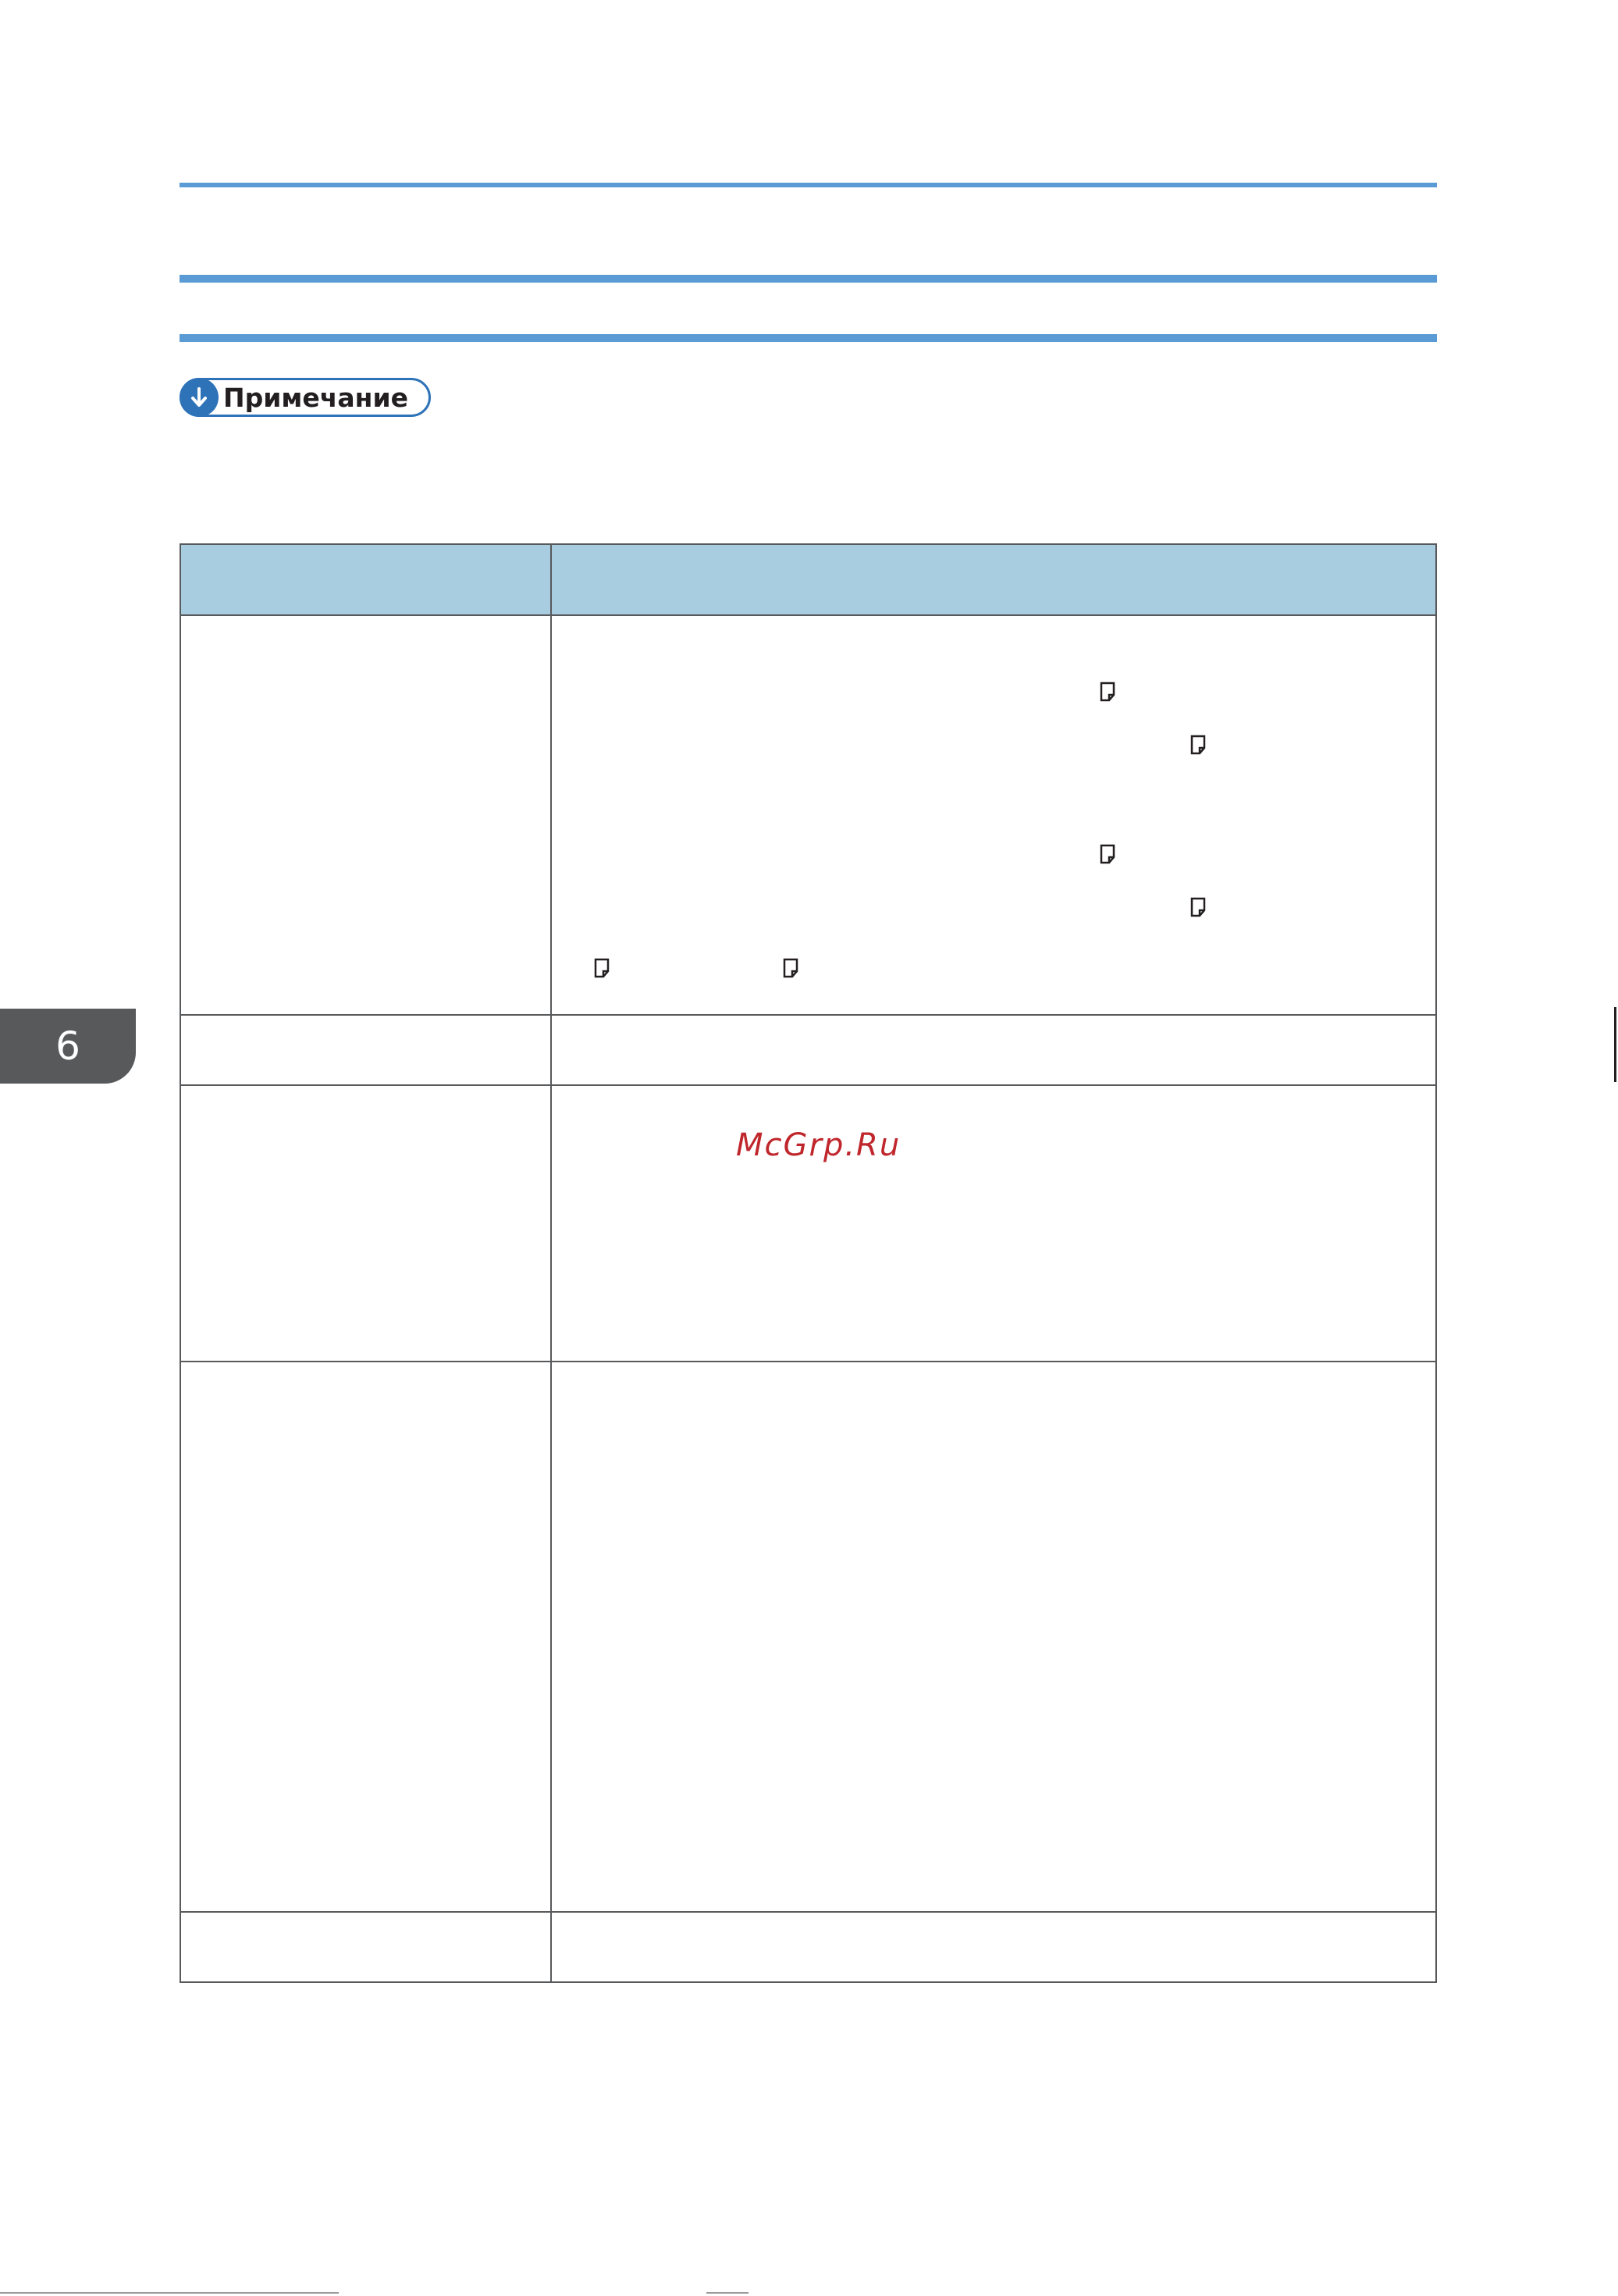  What do you see at coordinates (993, 579) in the screenshot?
I see `table-header-cell-description` at bounding box center [993, 579].